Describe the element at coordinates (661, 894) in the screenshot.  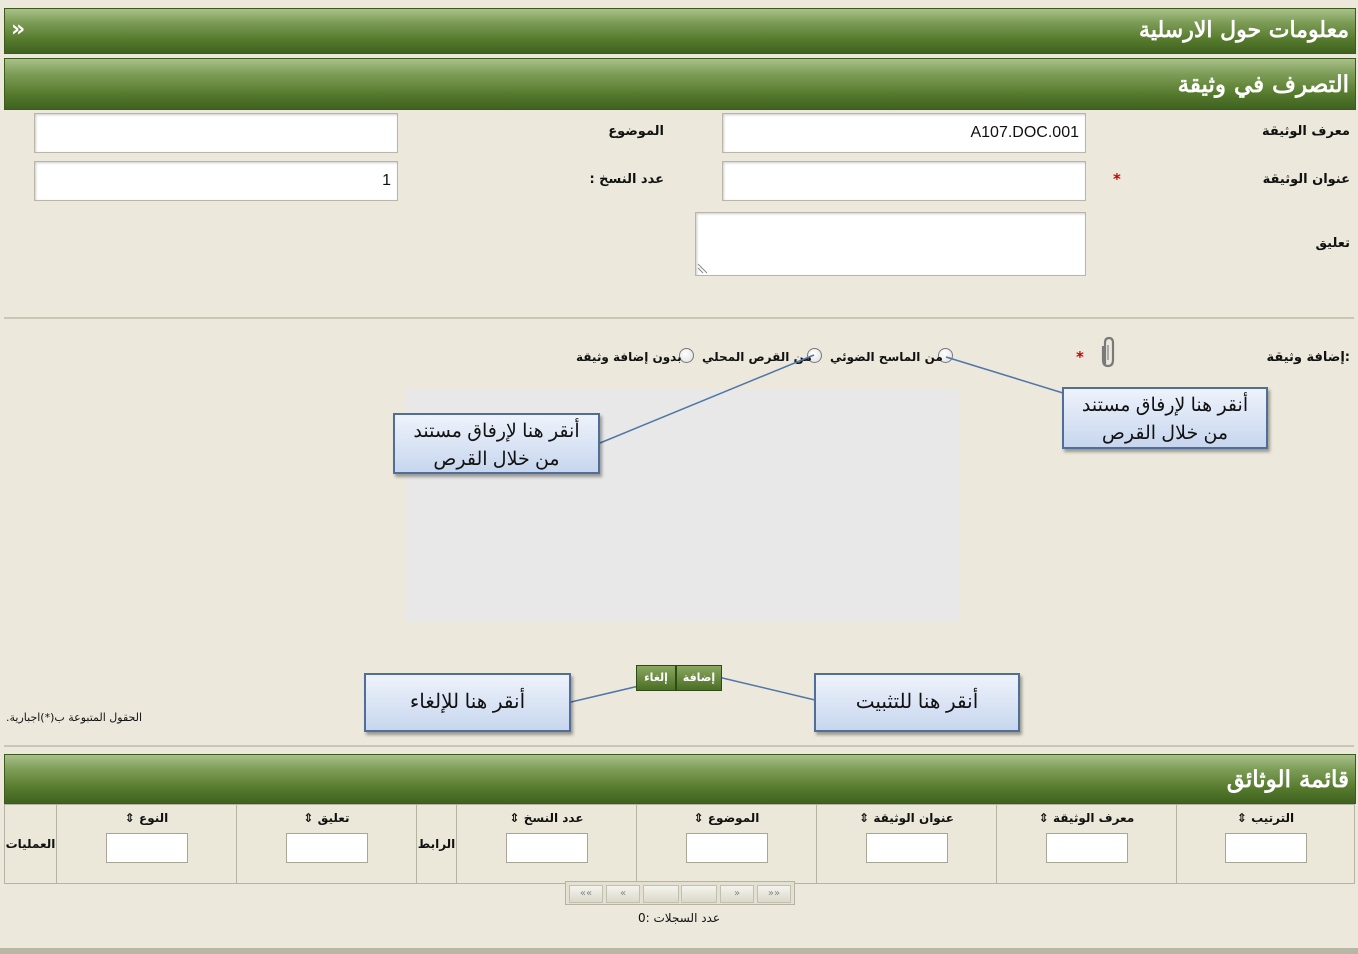
I see `pager-page-input` at that location.